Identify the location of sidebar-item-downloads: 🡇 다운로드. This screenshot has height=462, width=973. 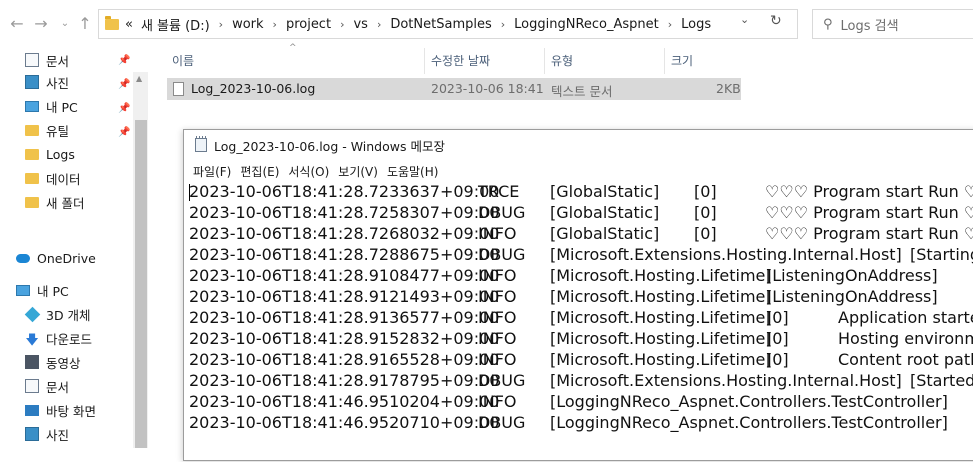
(58, 338).